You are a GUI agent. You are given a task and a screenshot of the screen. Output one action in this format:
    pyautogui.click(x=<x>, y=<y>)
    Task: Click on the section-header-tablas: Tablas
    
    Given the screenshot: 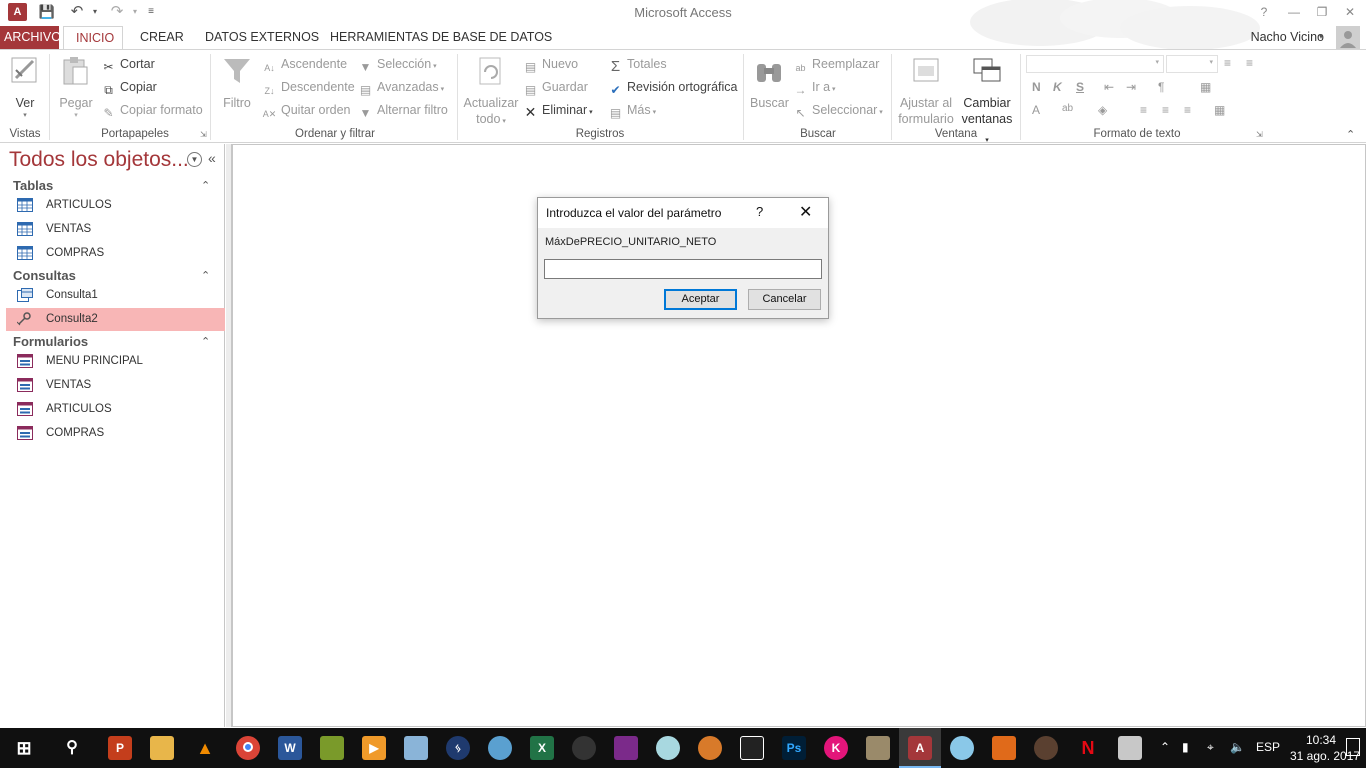 What is the action you would take?
    pyautogui.click(x=33, y=185)
    